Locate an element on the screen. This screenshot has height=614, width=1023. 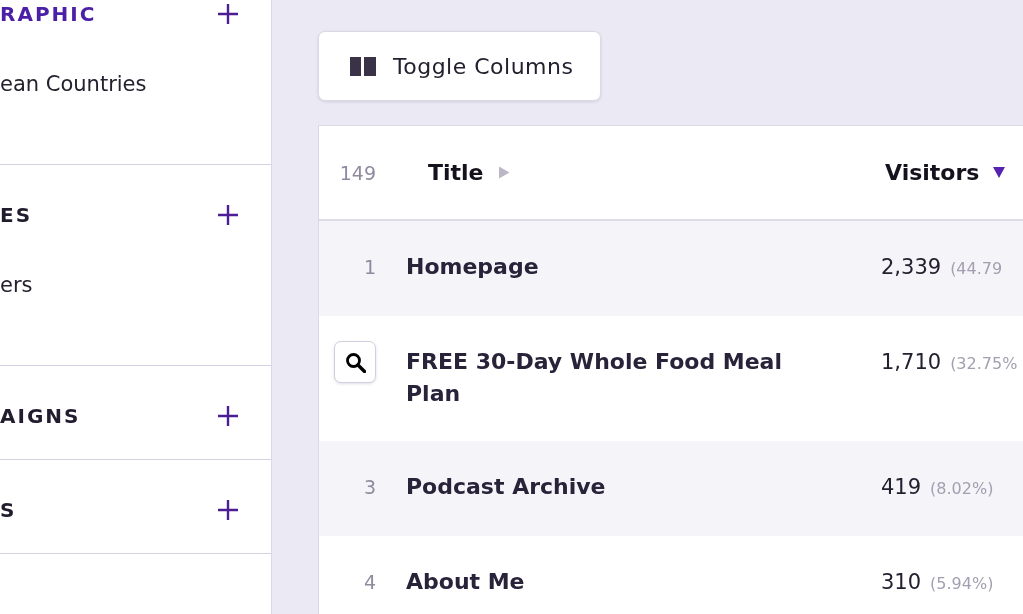
search-icon is located at coordinates (355, 362).